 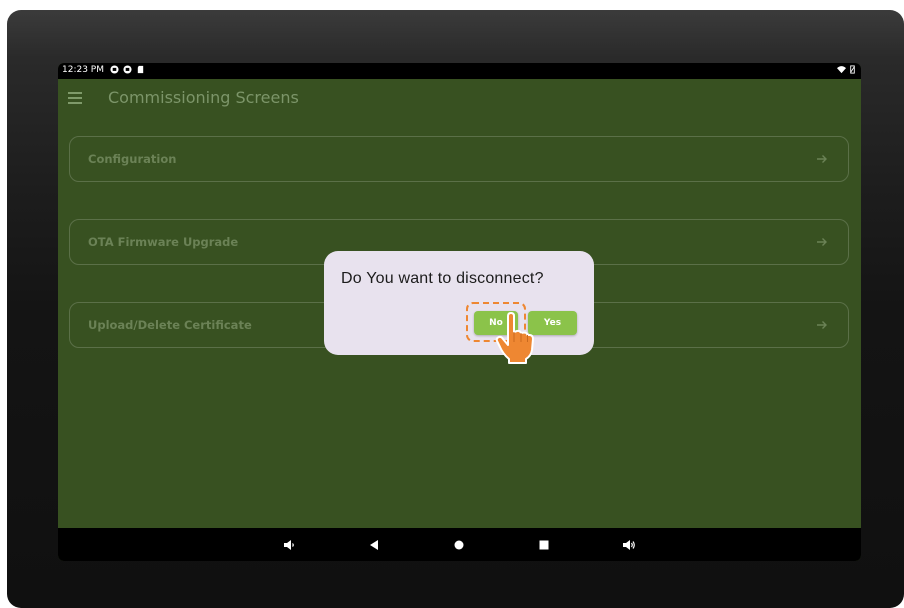 I want to click on hamburger-menu-icon, so click(x=75, y=98).